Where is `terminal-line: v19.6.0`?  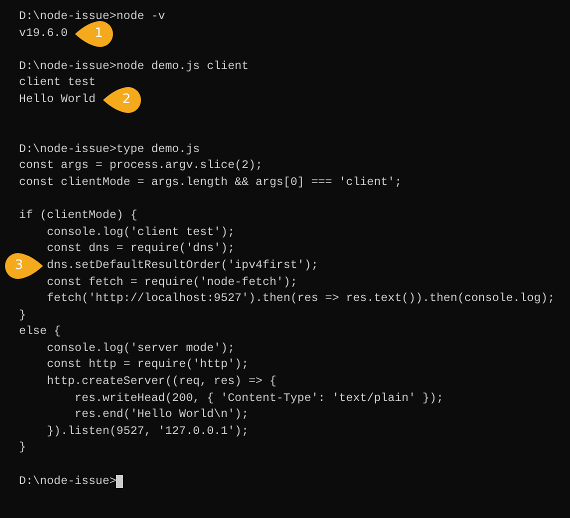 terminal-line: v19.6.0 is located at coordinates (43, 34).